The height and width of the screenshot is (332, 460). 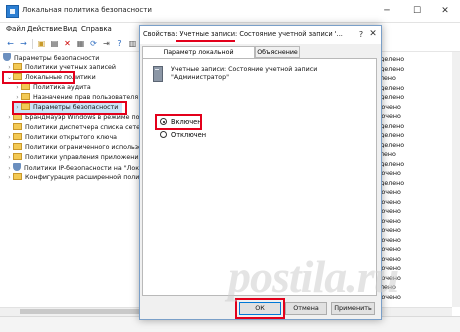 I want to click on close-icon: ✕, so click(x=445, y=11).